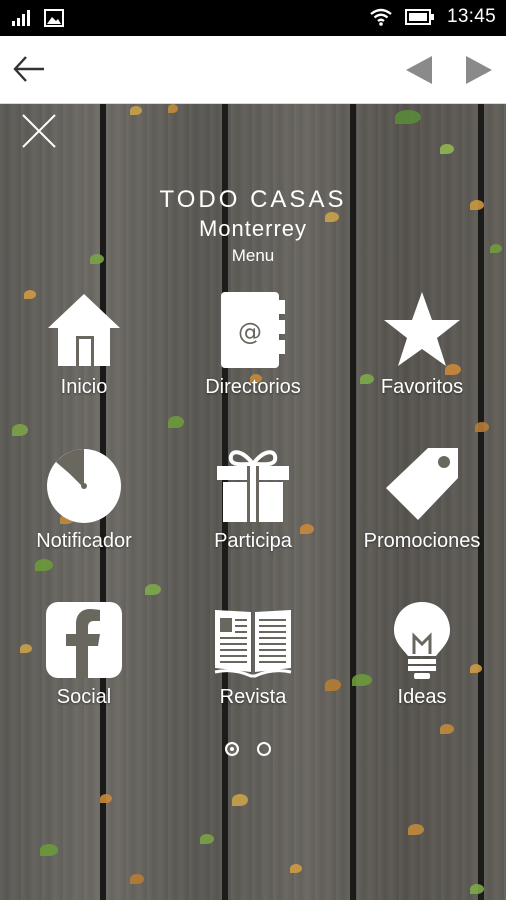 This screenshot has height=900, width=506. What do you see at coordinates (264, 749) in the screenshot?
I see `page-dot` at bounding box center [264, 749].